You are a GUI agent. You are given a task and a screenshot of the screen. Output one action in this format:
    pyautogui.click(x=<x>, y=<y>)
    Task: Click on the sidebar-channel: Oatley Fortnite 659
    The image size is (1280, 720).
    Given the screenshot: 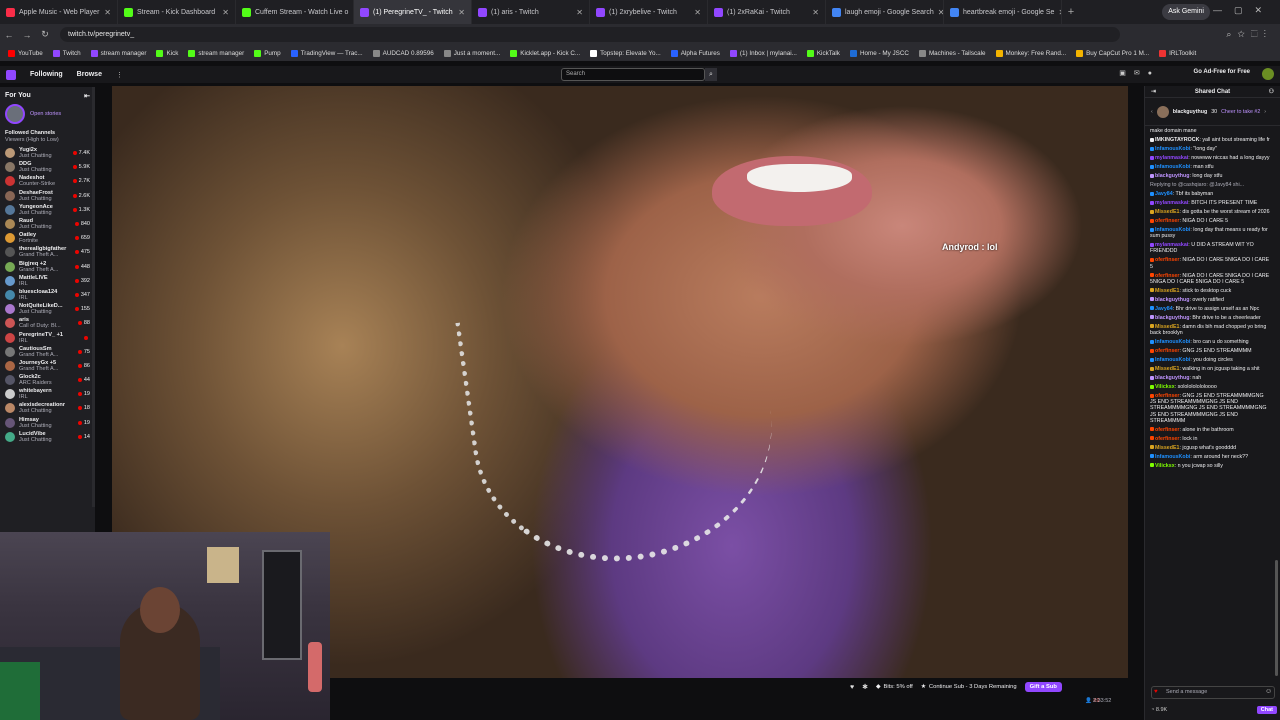 What is the action you would take?
    pyautogui.click(x=47, y=238)
    